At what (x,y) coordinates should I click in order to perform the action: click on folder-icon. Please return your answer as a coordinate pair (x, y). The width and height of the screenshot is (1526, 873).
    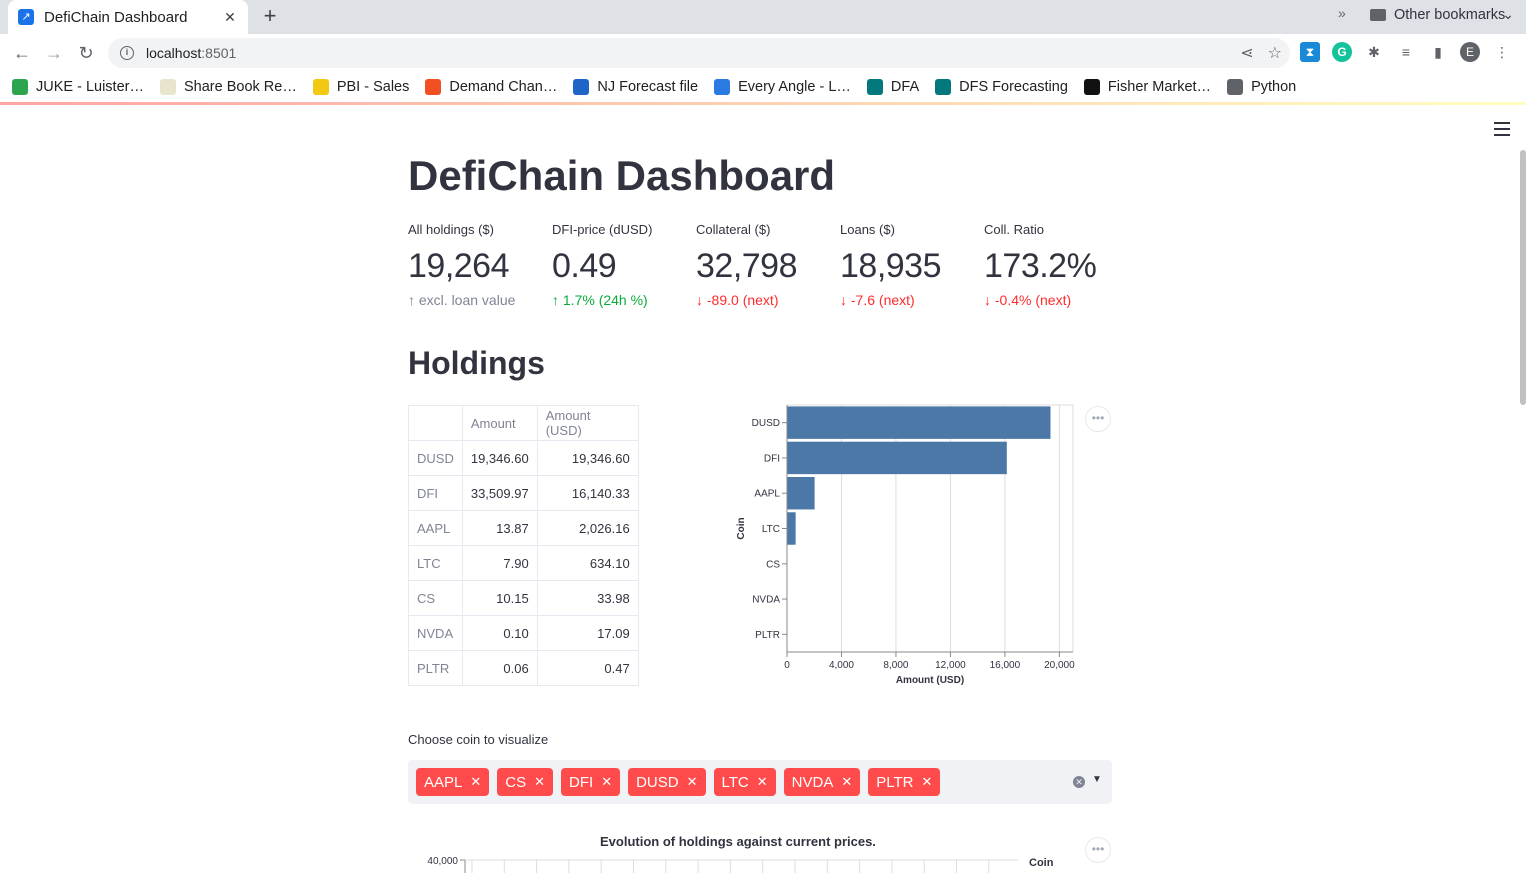
    Looking at the image, I should click on (1235, 87).